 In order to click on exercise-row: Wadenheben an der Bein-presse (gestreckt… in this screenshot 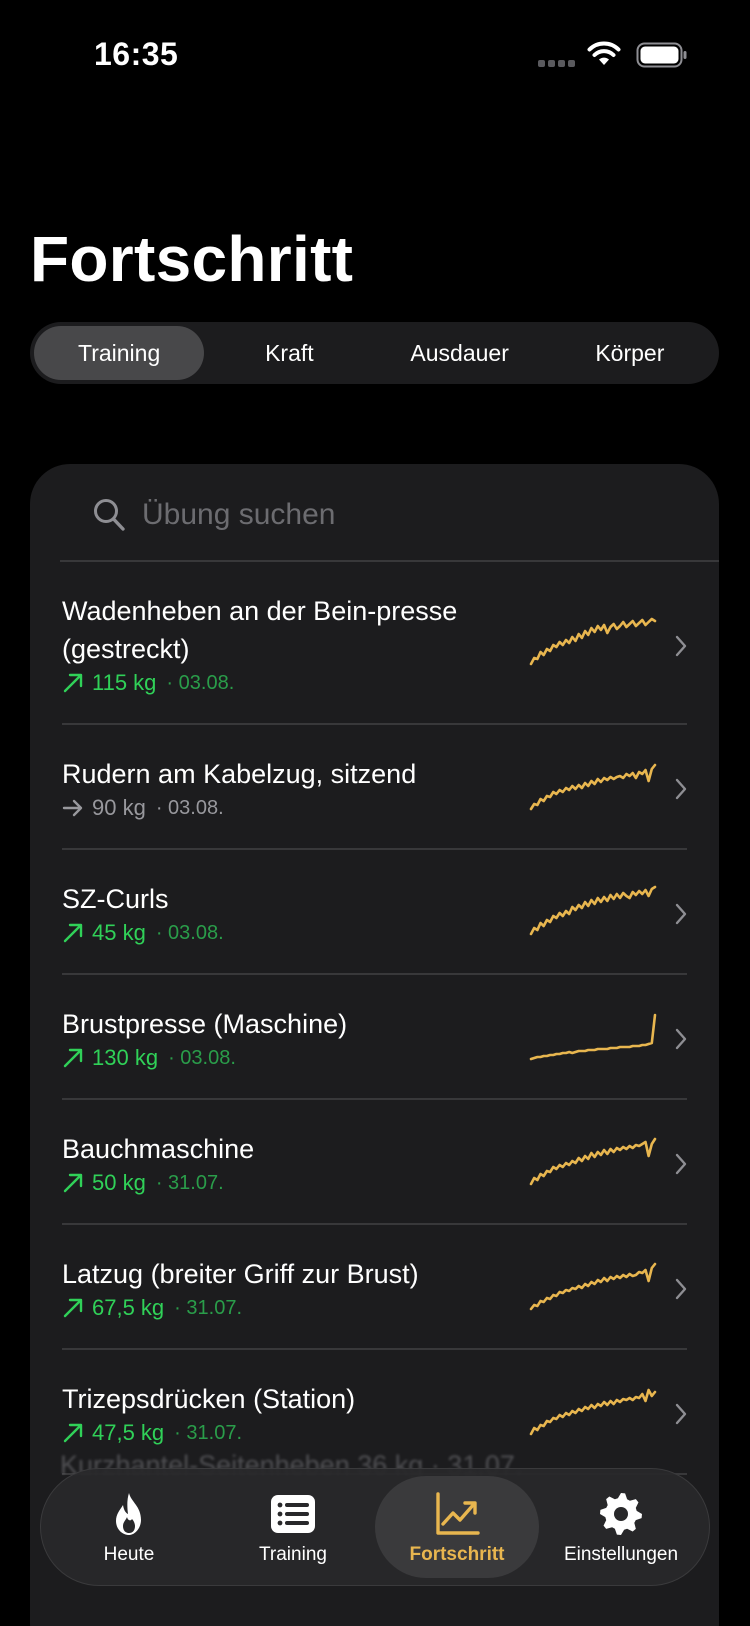, I will do `click(374, 643)`.